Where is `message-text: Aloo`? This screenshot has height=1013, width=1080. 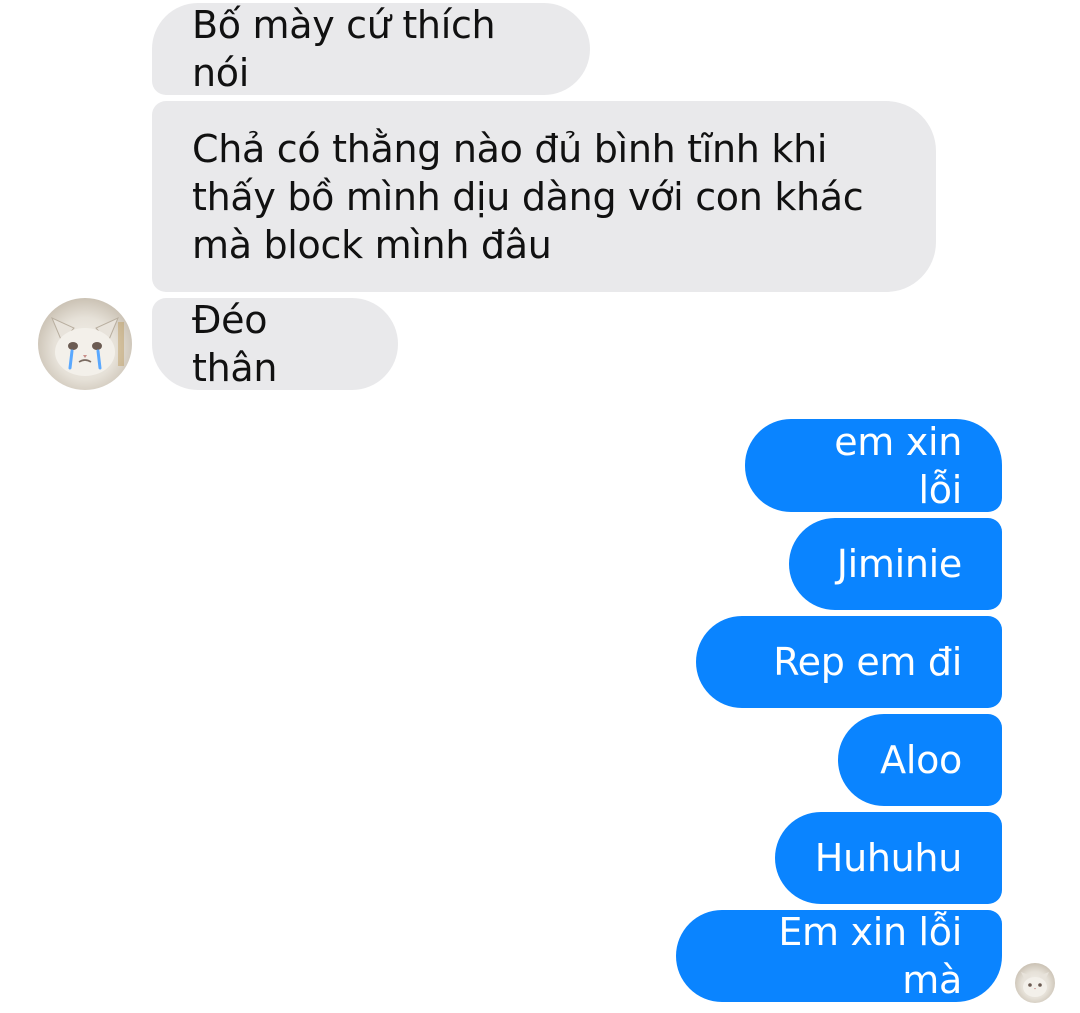
message-text: Aloo is located at coordinates (921, 760).